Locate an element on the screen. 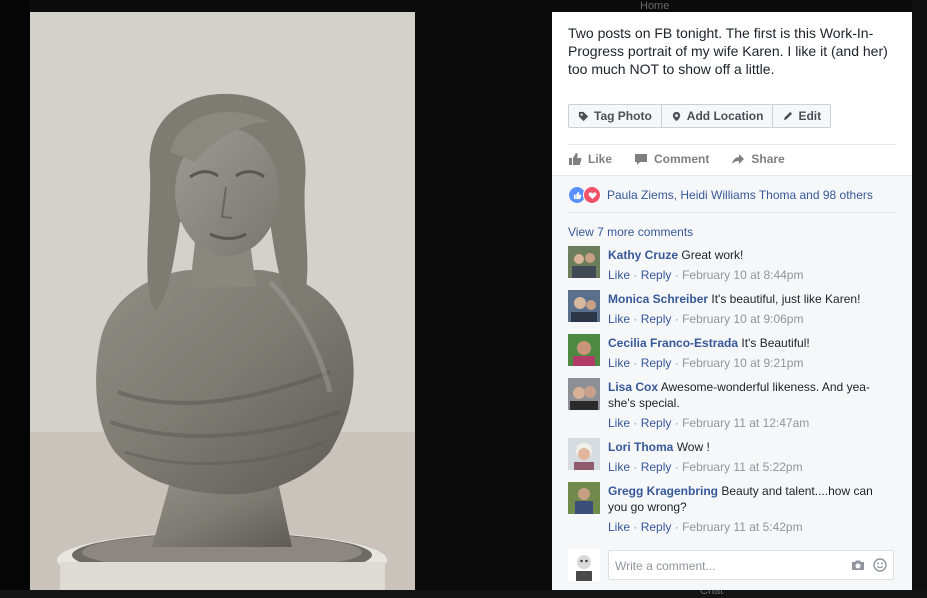  pencil-icon is located at coordinates (788, 115).